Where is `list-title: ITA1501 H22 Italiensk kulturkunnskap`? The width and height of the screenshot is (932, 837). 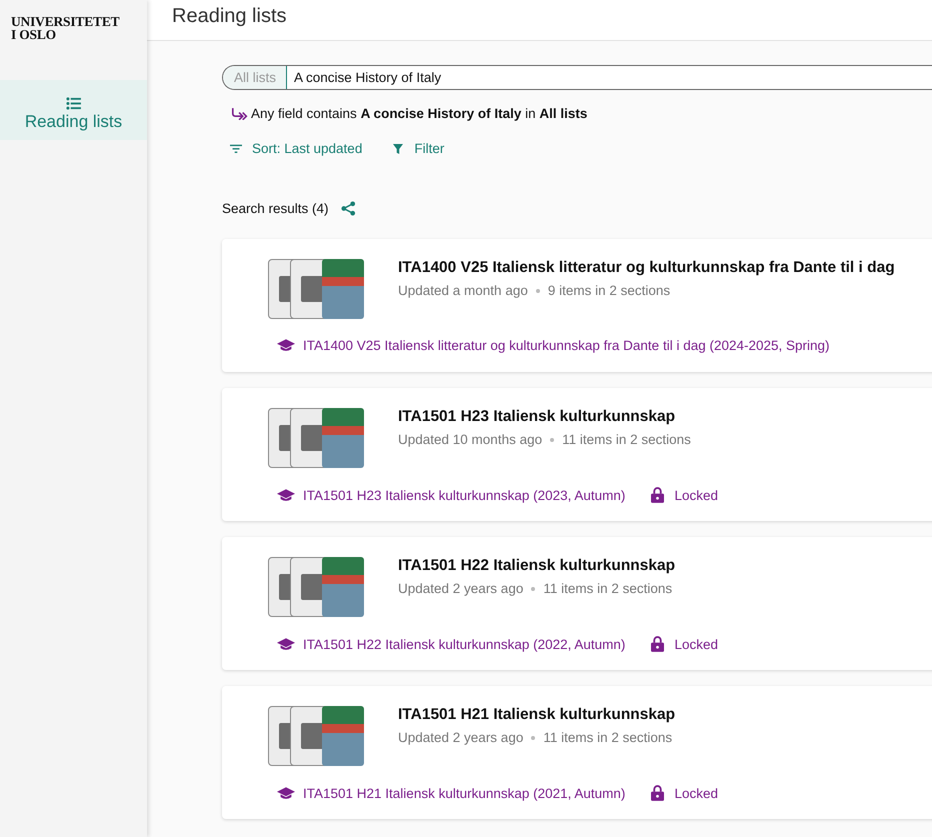 list-title: ITA1501 H22 Italiensk kulturkunnskap is located at coordinates (537, 566).